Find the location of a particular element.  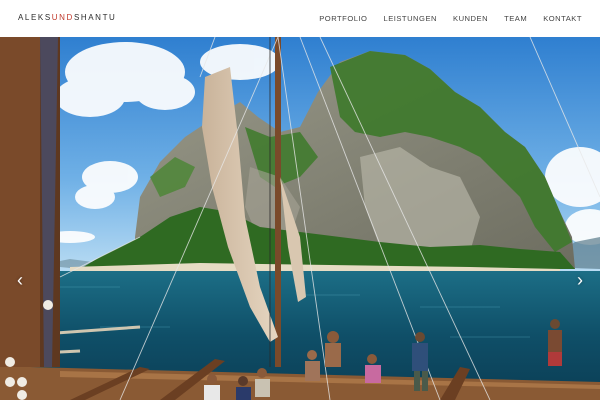

brand-part-2: UND is located at coordinates (62, 17).